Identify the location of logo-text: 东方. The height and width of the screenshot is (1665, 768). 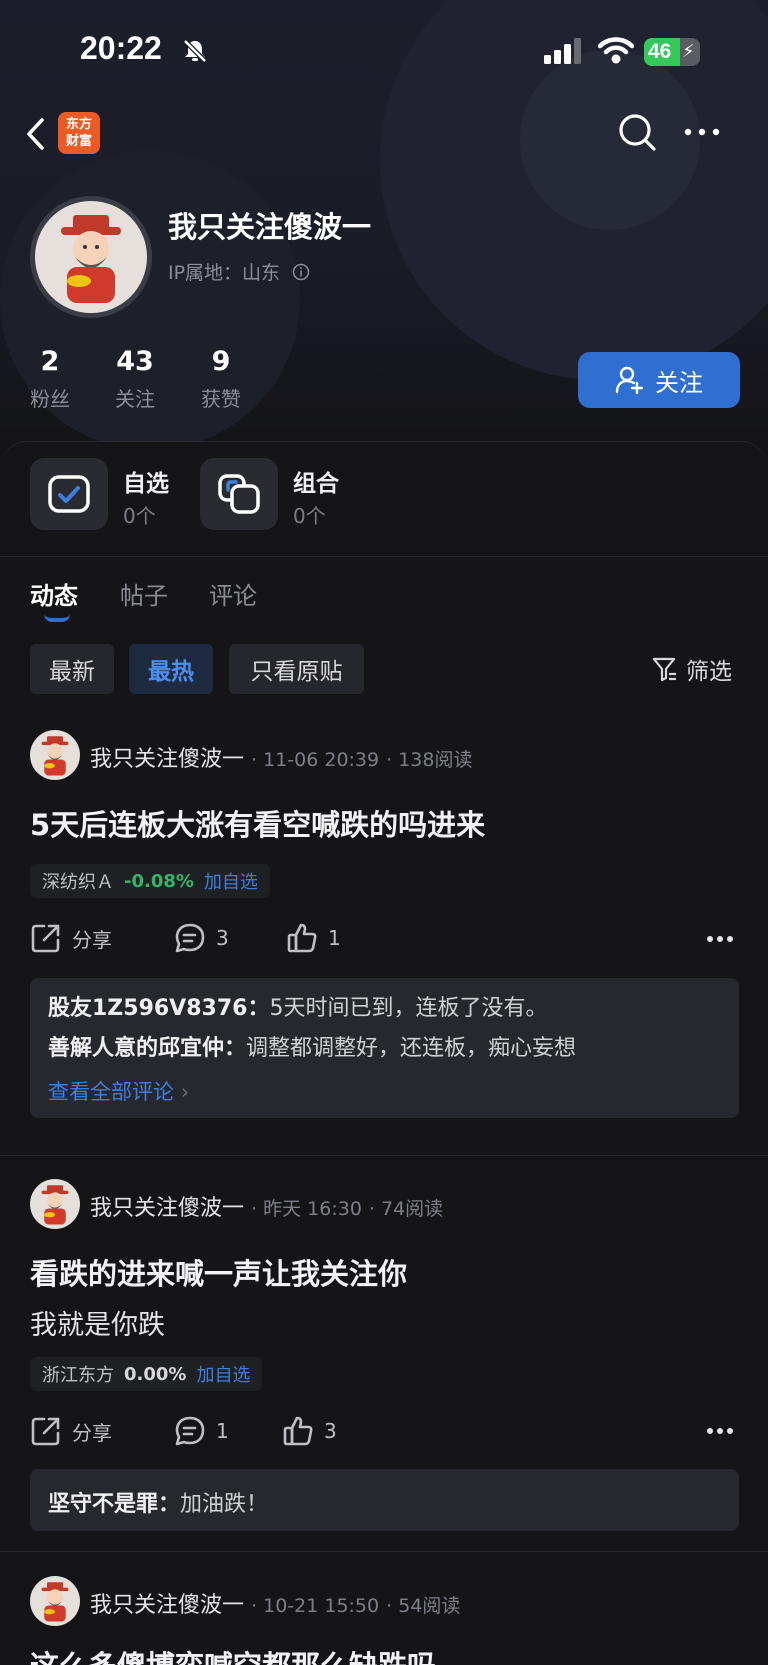
(78, 124).